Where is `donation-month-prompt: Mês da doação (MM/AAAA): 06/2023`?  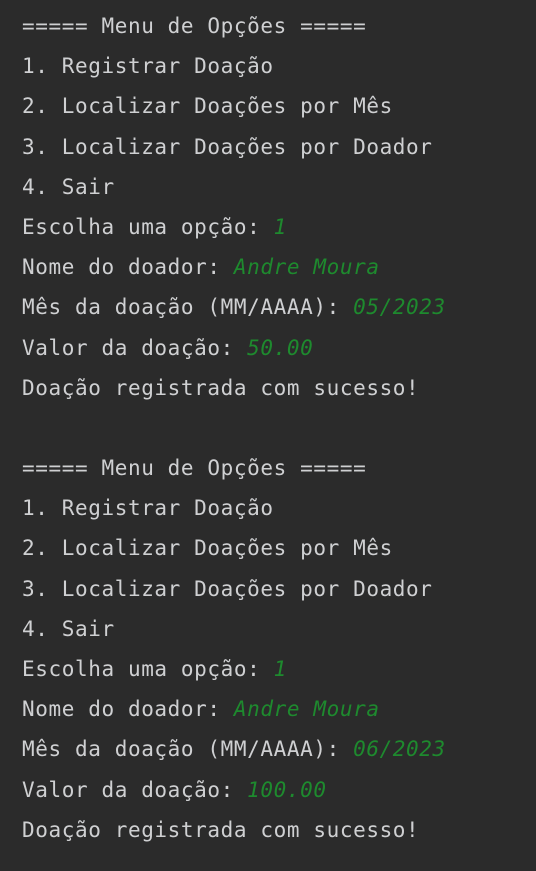 donation-month-prompt: Mês da doação (MM/AAAA): 06/2023 is located at coordinates (279, 749).